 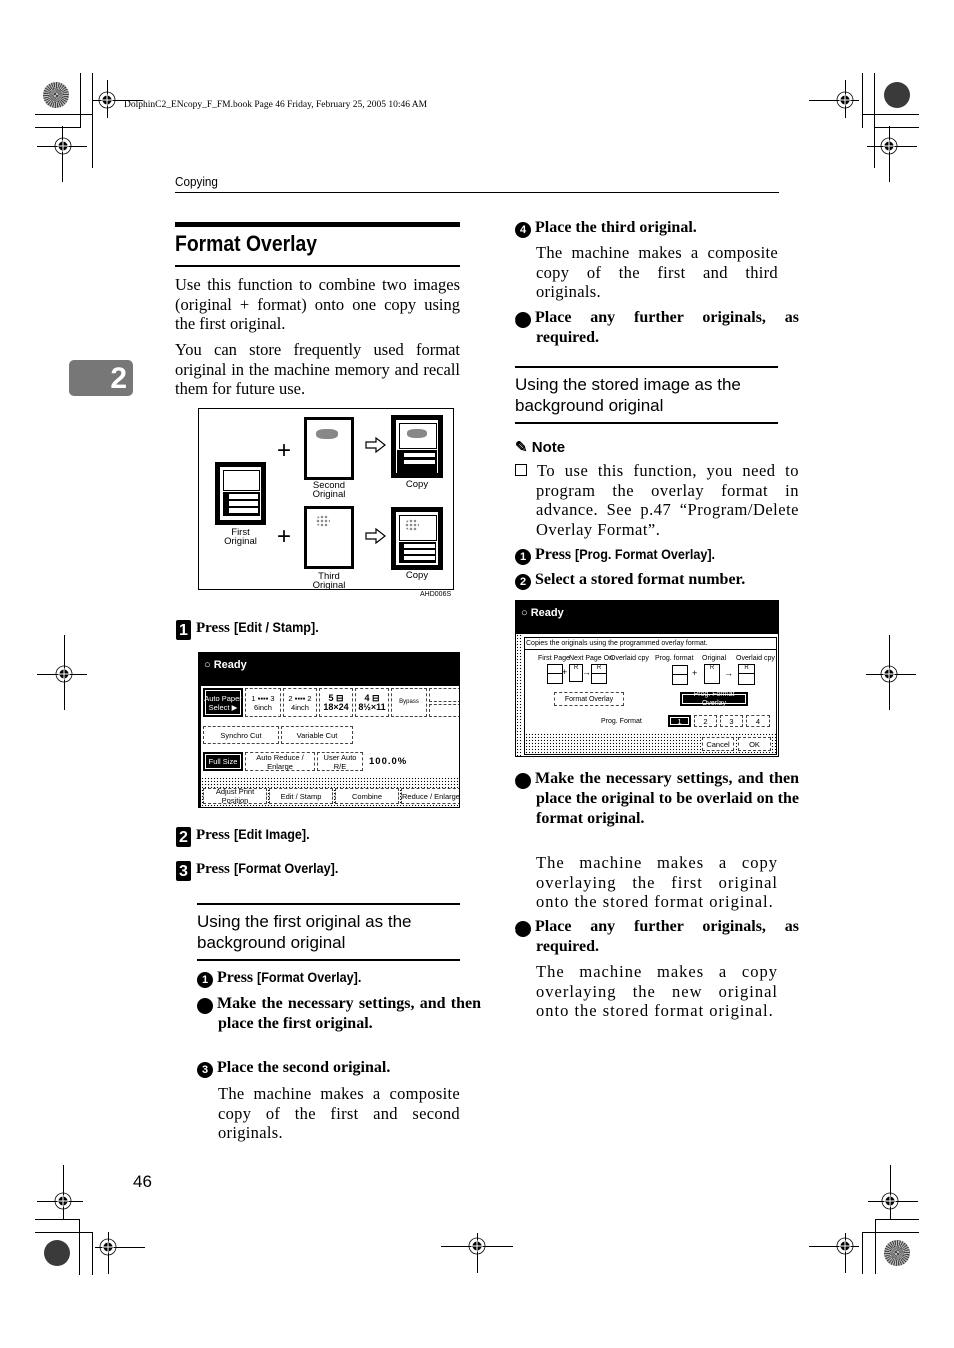 I want to click on format-number-3-button: 3, so click(x=731, y=721).